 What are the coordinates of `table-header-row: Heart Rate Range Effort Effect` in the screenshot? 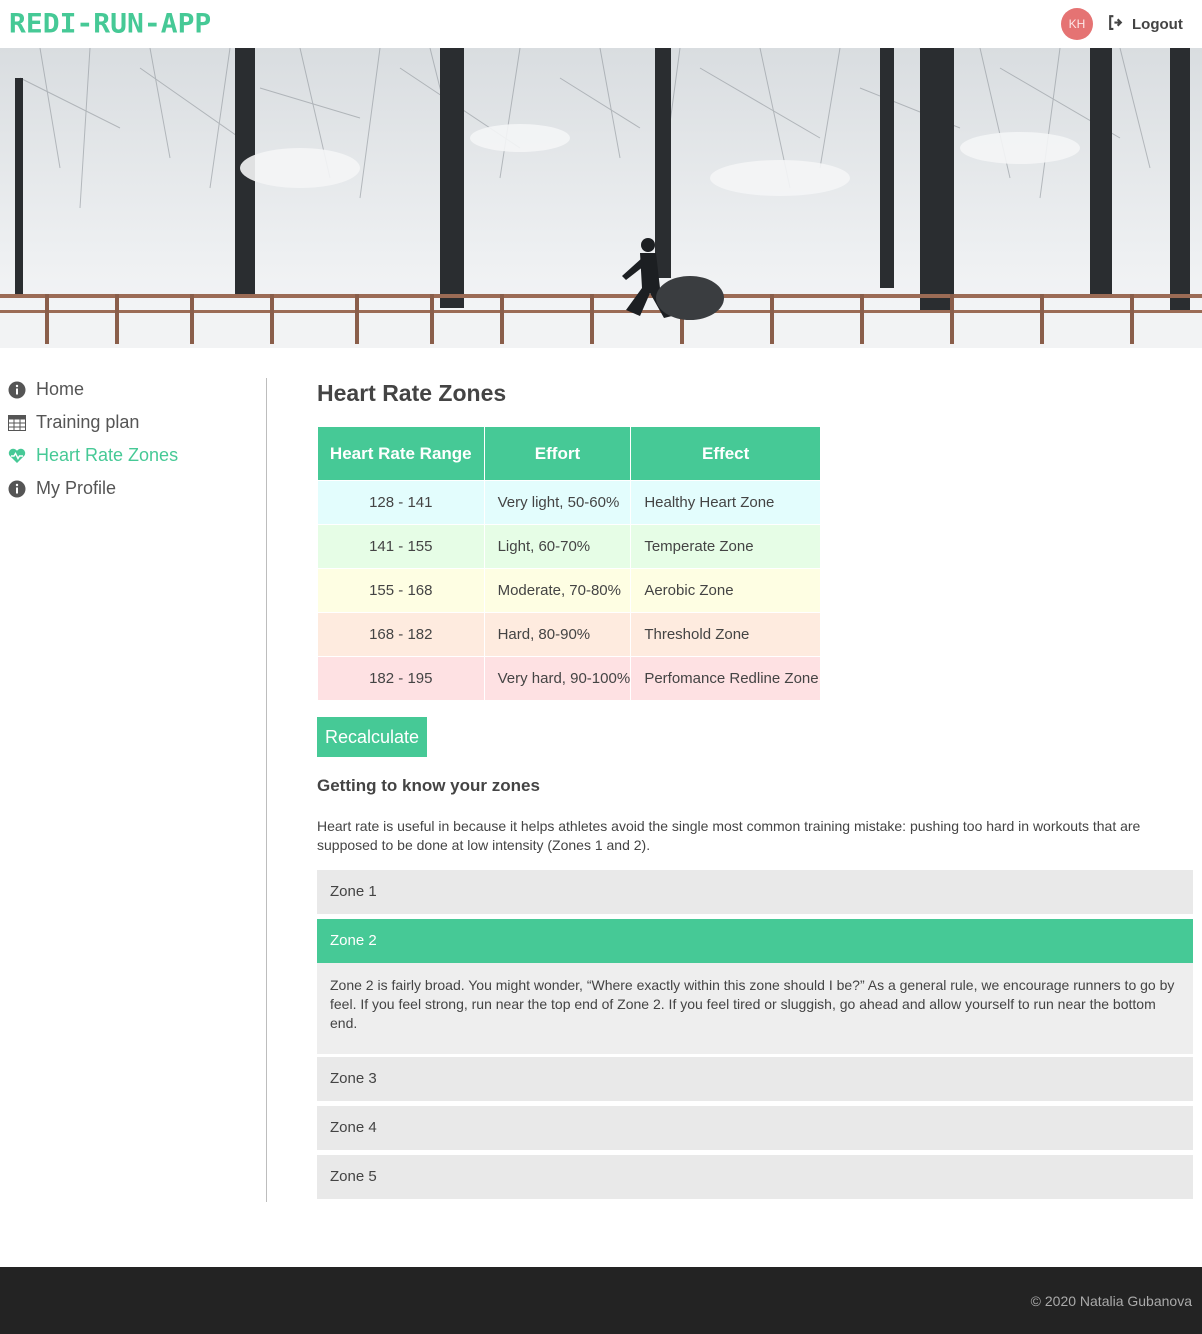 It's located at (569, 453).